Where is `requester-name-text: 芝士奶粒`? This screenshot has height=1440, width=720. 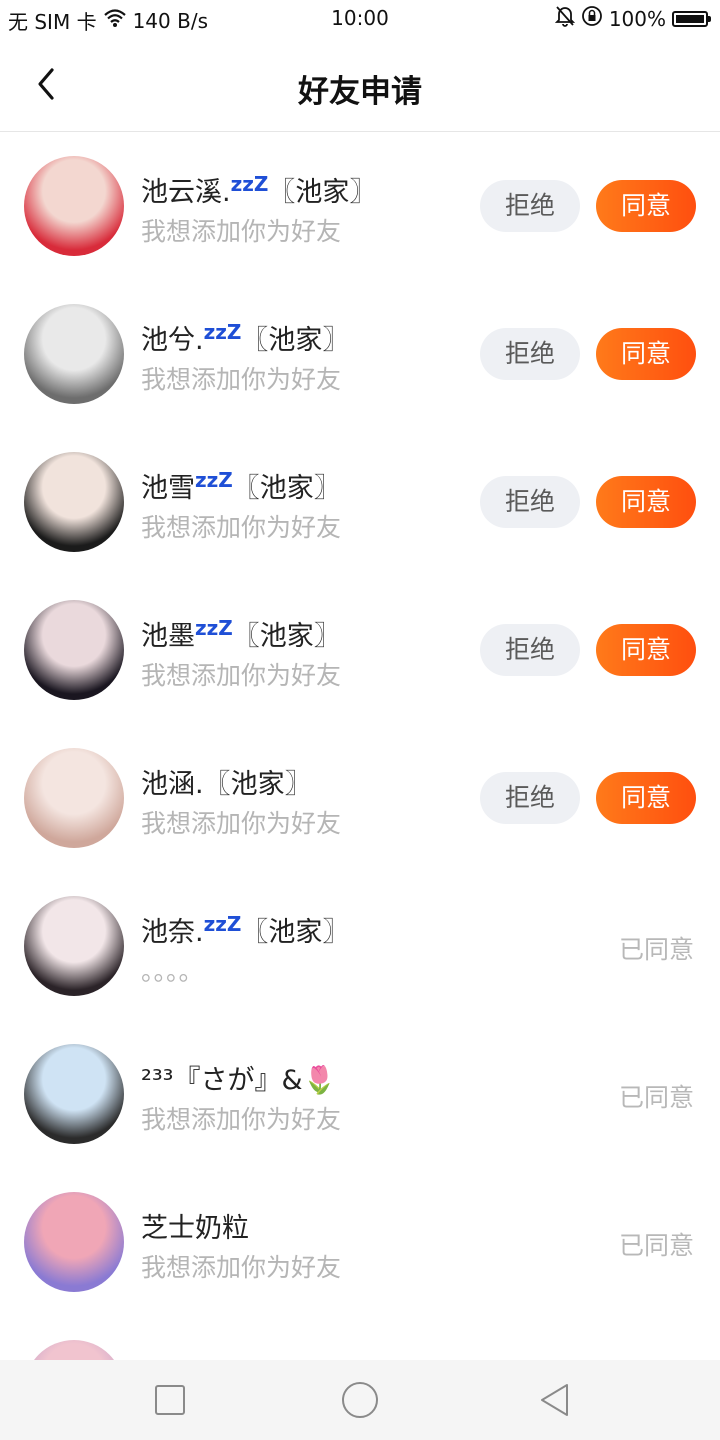 requester-name-text: 芝士奶粒 is located at coordinates (195, 1228).